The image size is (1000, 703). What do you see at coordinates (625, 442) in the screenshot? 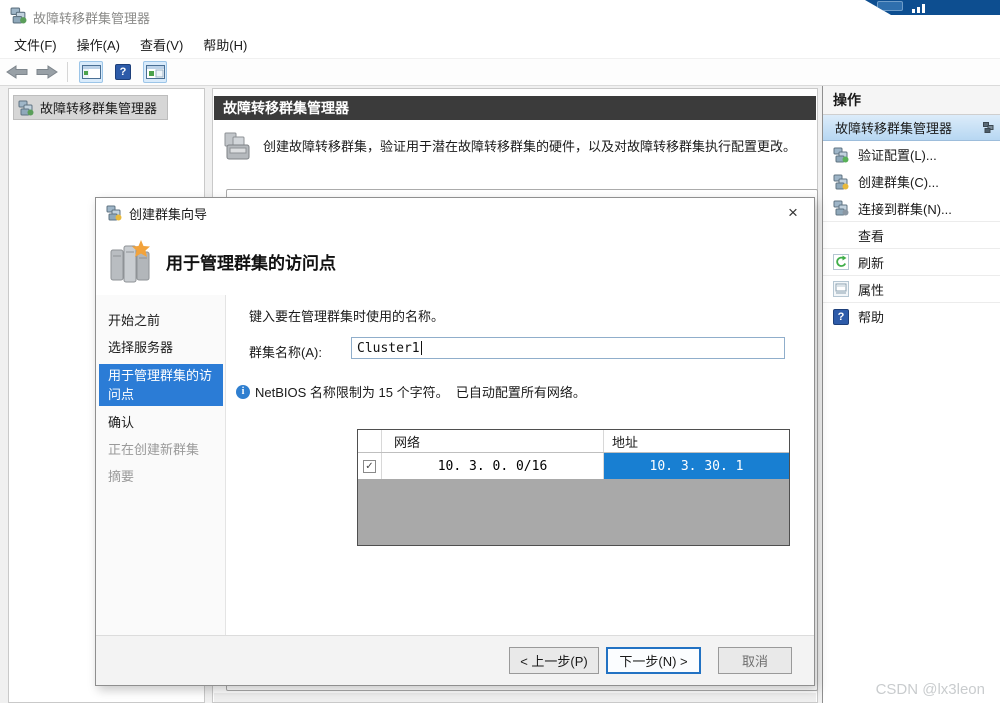
I see `address-column-header: 地址` at bounding box center [625, 442].